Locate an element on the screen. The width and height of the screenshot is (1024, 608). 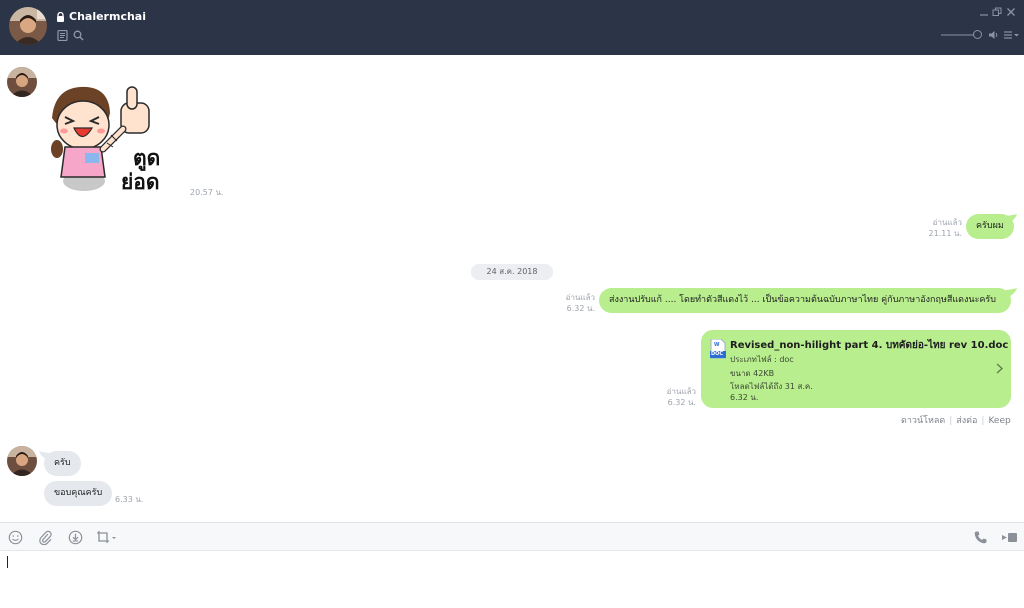
file-icon-label-top: W is located at coordinates (717, 345).